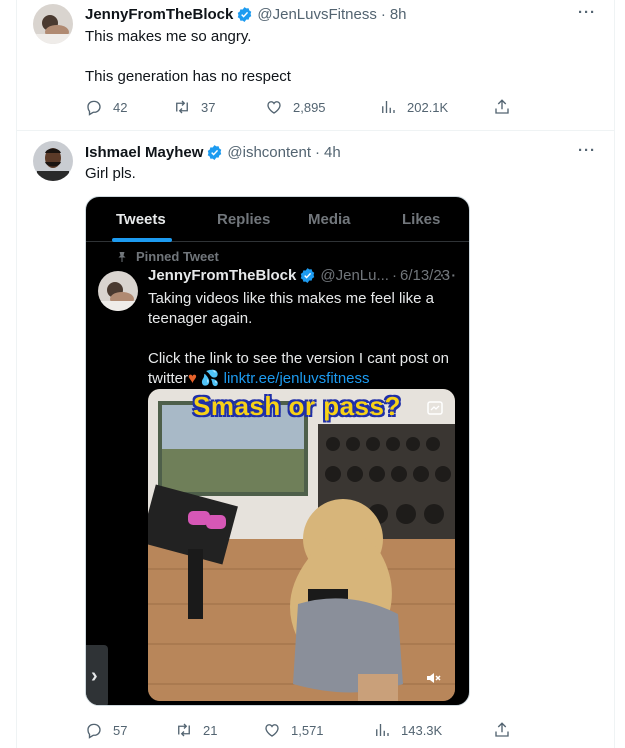 The width and height of the screenshot is (625, 748). I want to click on tweet-header: JennyFromTheBlock @JenLuvsFitness · 8h, so click(246, 14).